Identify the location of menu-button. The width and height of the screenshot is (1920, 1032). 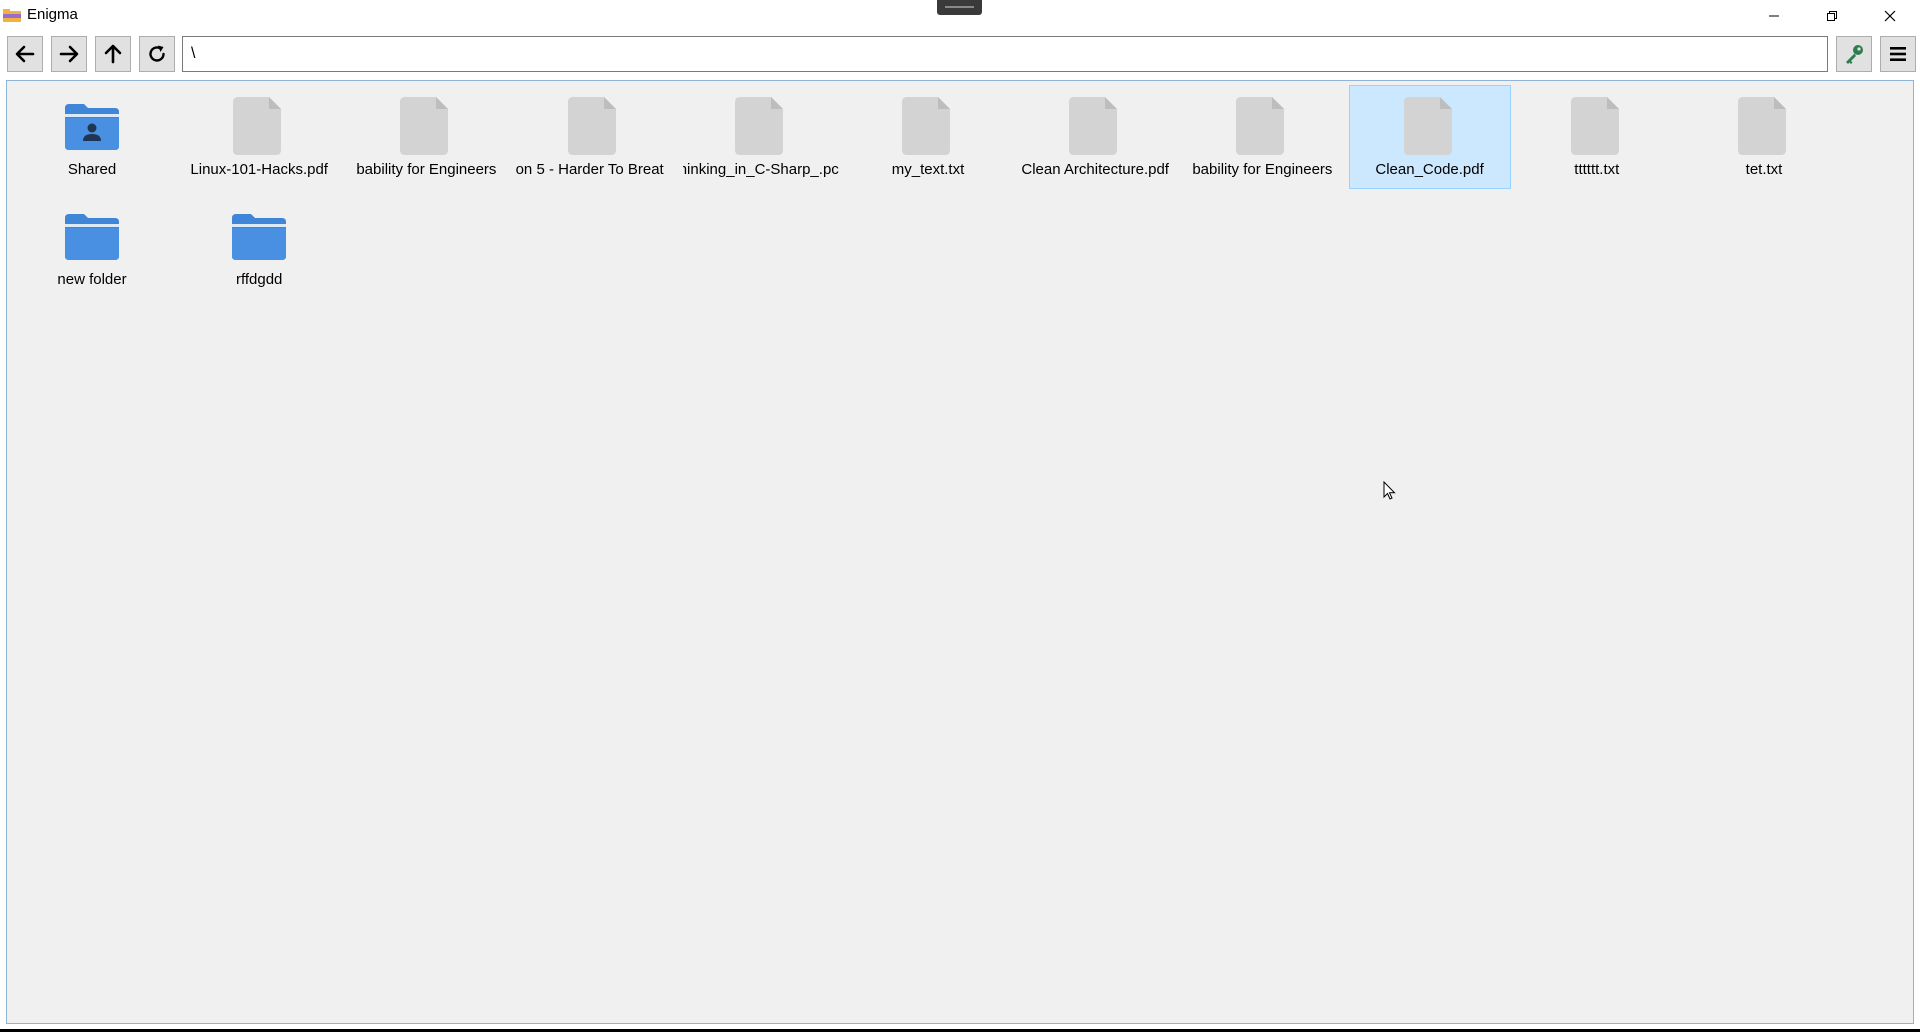
(1898, 54).